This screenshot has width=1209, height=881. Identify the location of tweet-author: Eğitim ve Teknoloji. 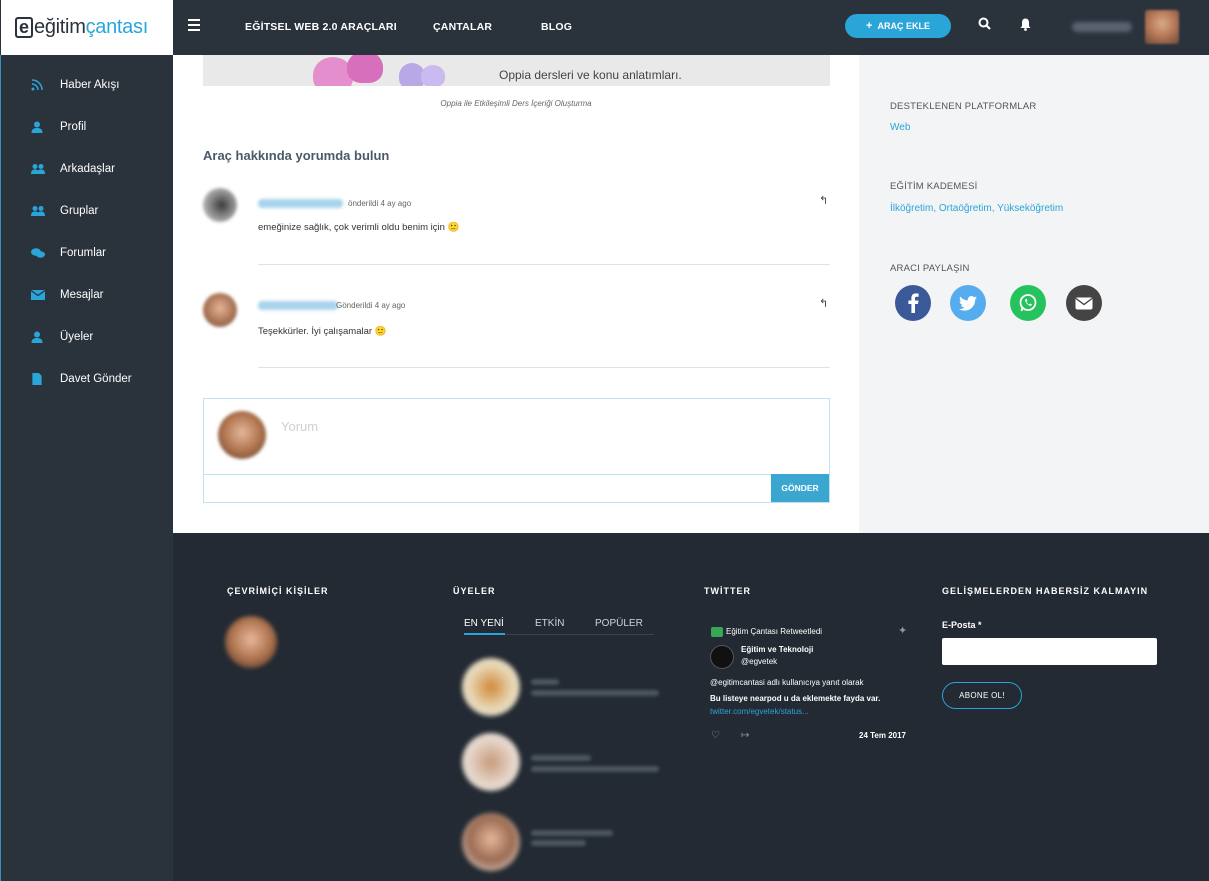
(777, 649).